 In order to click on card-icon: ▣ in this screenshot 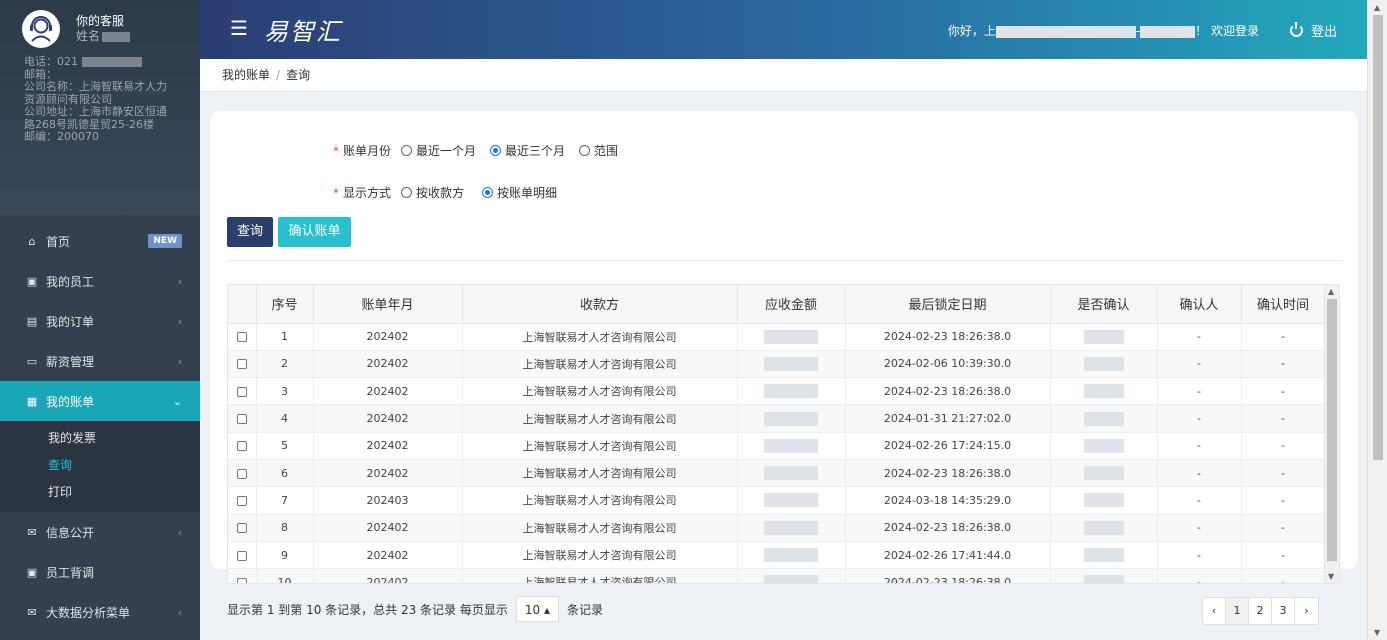, I will do `click(32, 572)`.